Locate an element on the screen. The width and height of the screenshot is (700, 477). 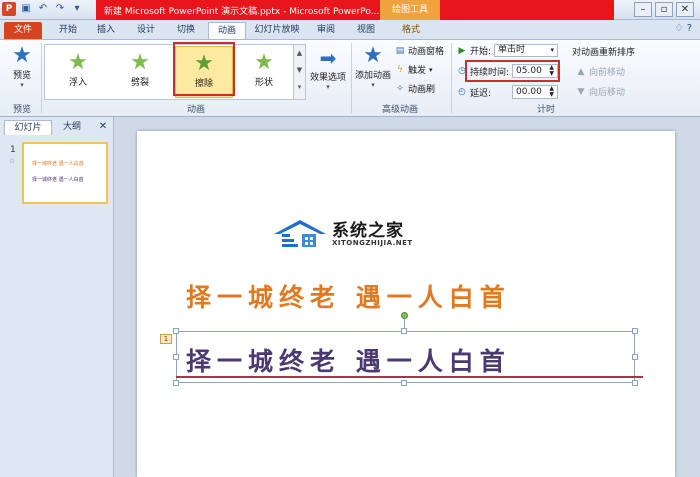
watermark-title: 系统之家 is located at coordinates (368, 231).